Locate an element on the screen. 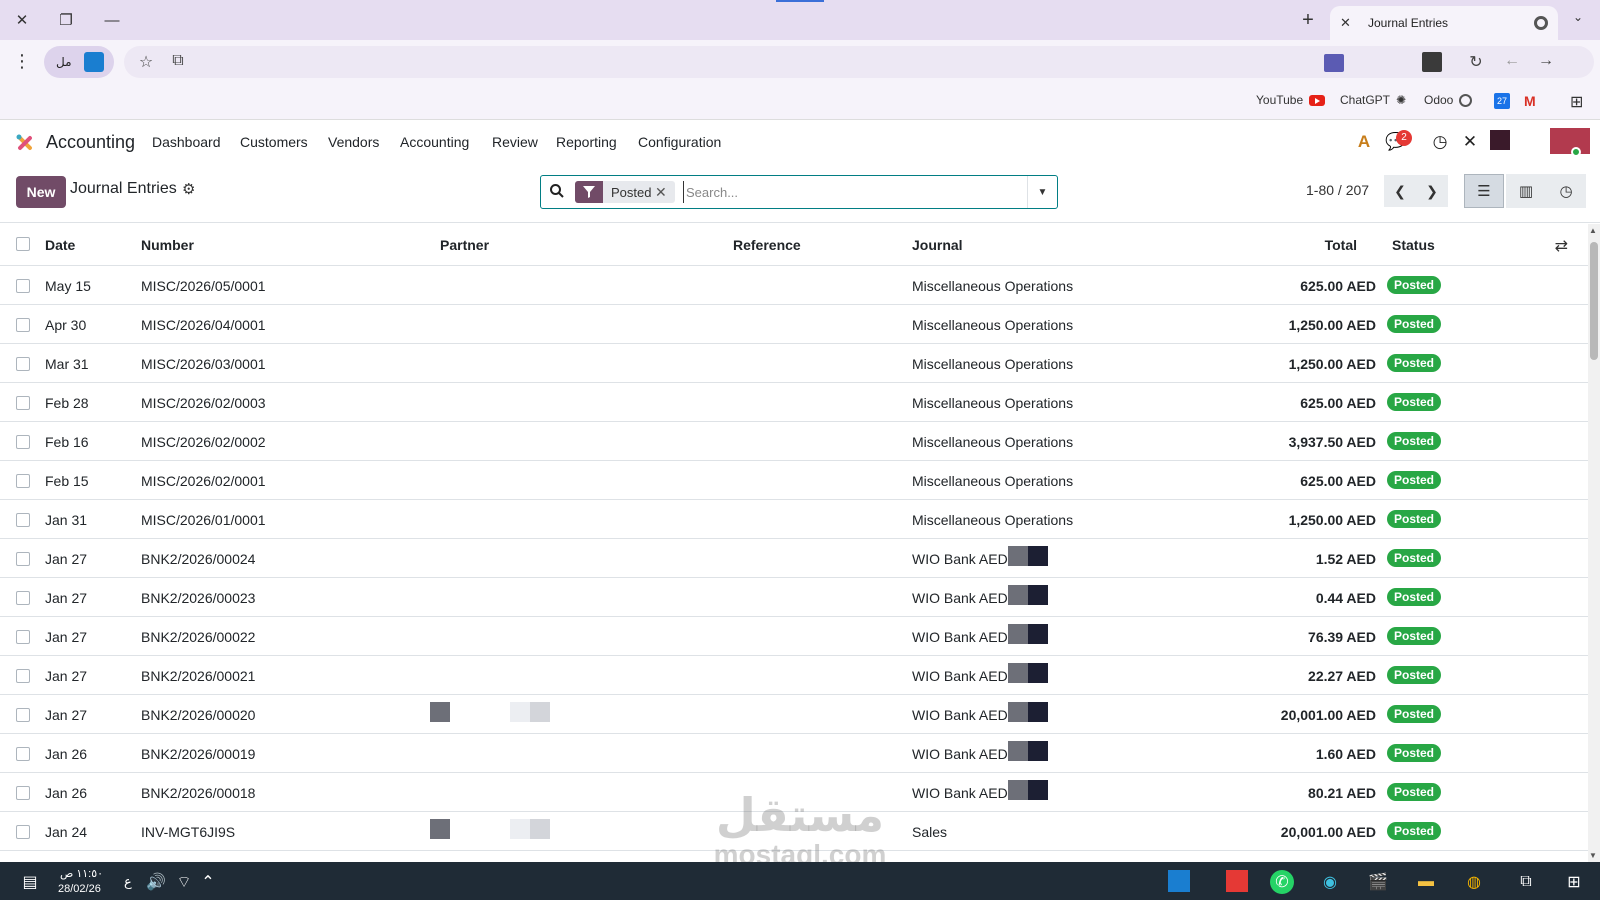  bookmark-star-icon: ☆ is located at coordinates (146, 62).